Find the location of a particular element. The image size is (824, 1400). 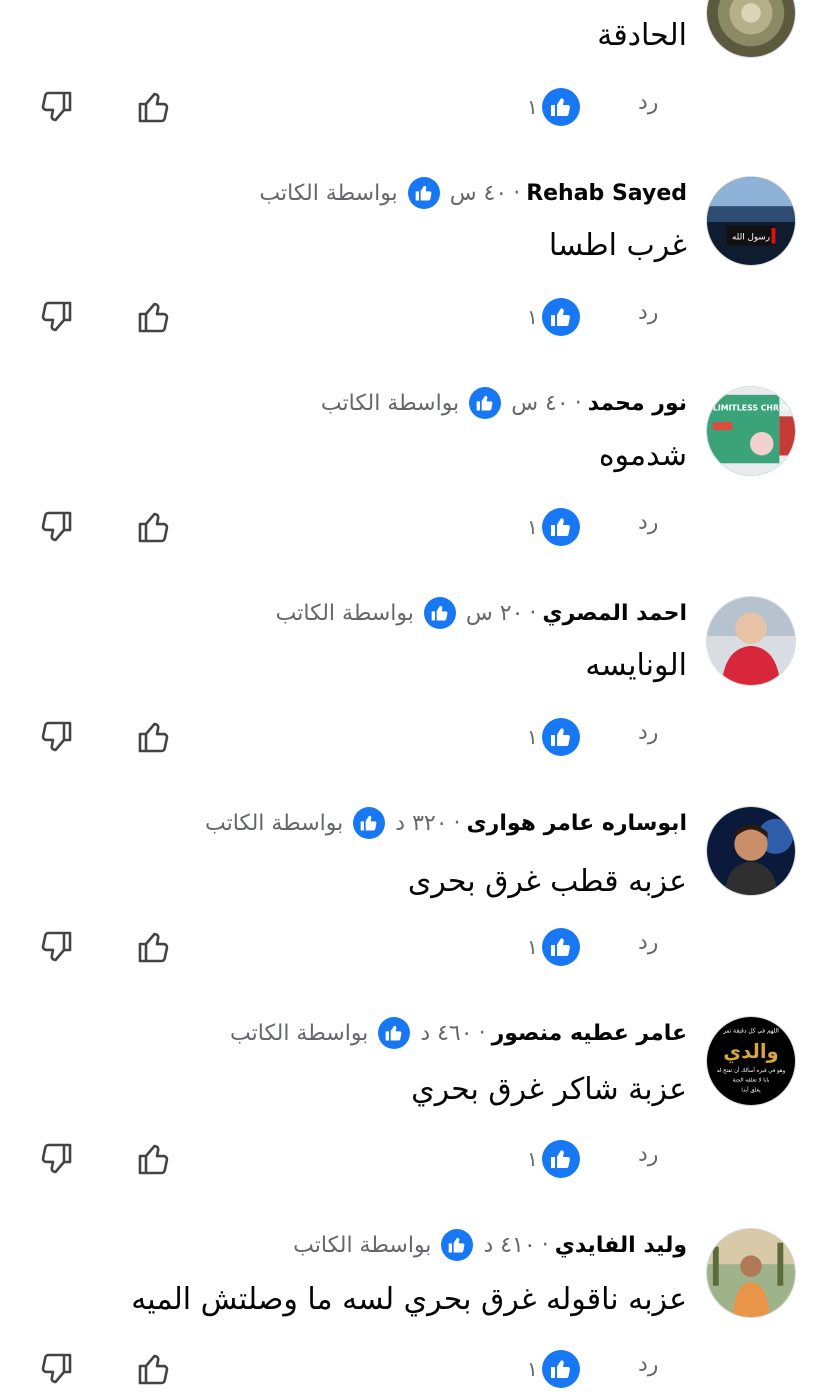

author-name: ابوساره عامر هوارى is located at coordinates (577, 823).